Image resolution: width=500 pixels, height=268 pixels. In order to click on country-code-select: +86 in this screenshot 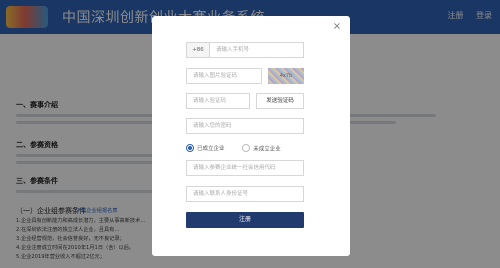, I will do `click(198, 50)`.